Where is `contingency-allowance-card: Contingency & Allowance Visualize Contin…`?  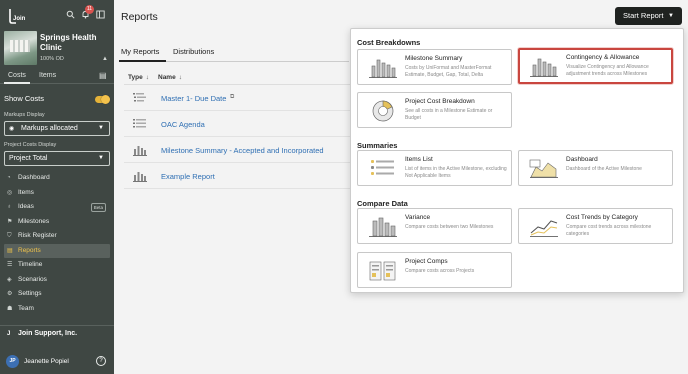
contingency-allowance-card: Contingency & Allowance Visualize Contin… is located at coordinates (595, 66).